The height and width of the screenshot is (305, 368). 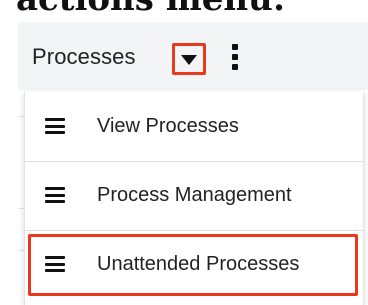 I want to click on module-tab-label: Processes, so click(x=84, y=56).